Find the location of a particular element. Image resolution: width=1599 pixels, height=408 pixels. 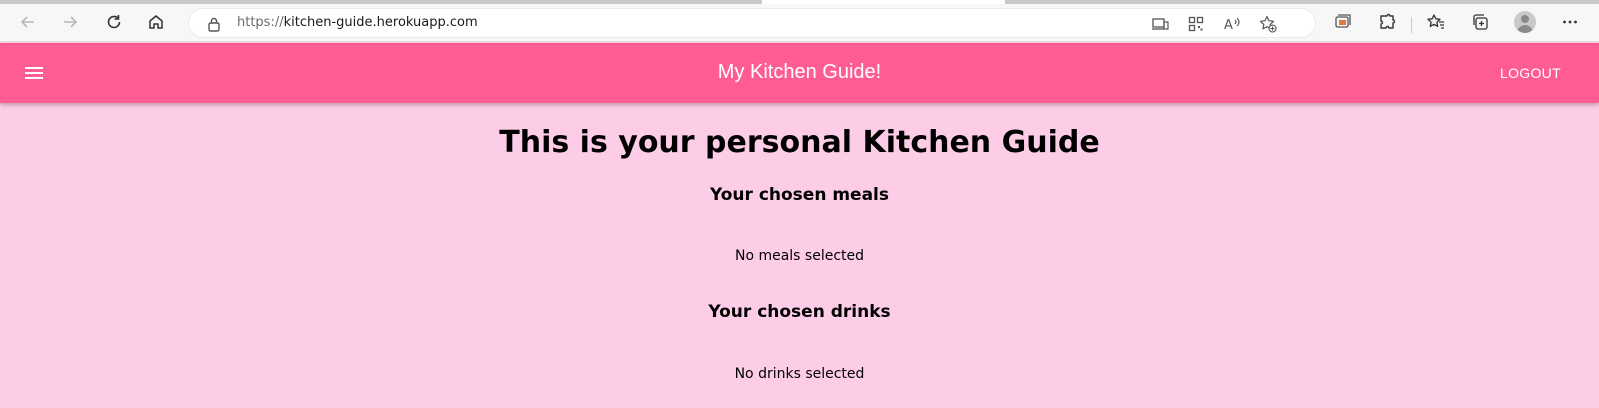

collections-icon is located at coordinates (1343, 21).